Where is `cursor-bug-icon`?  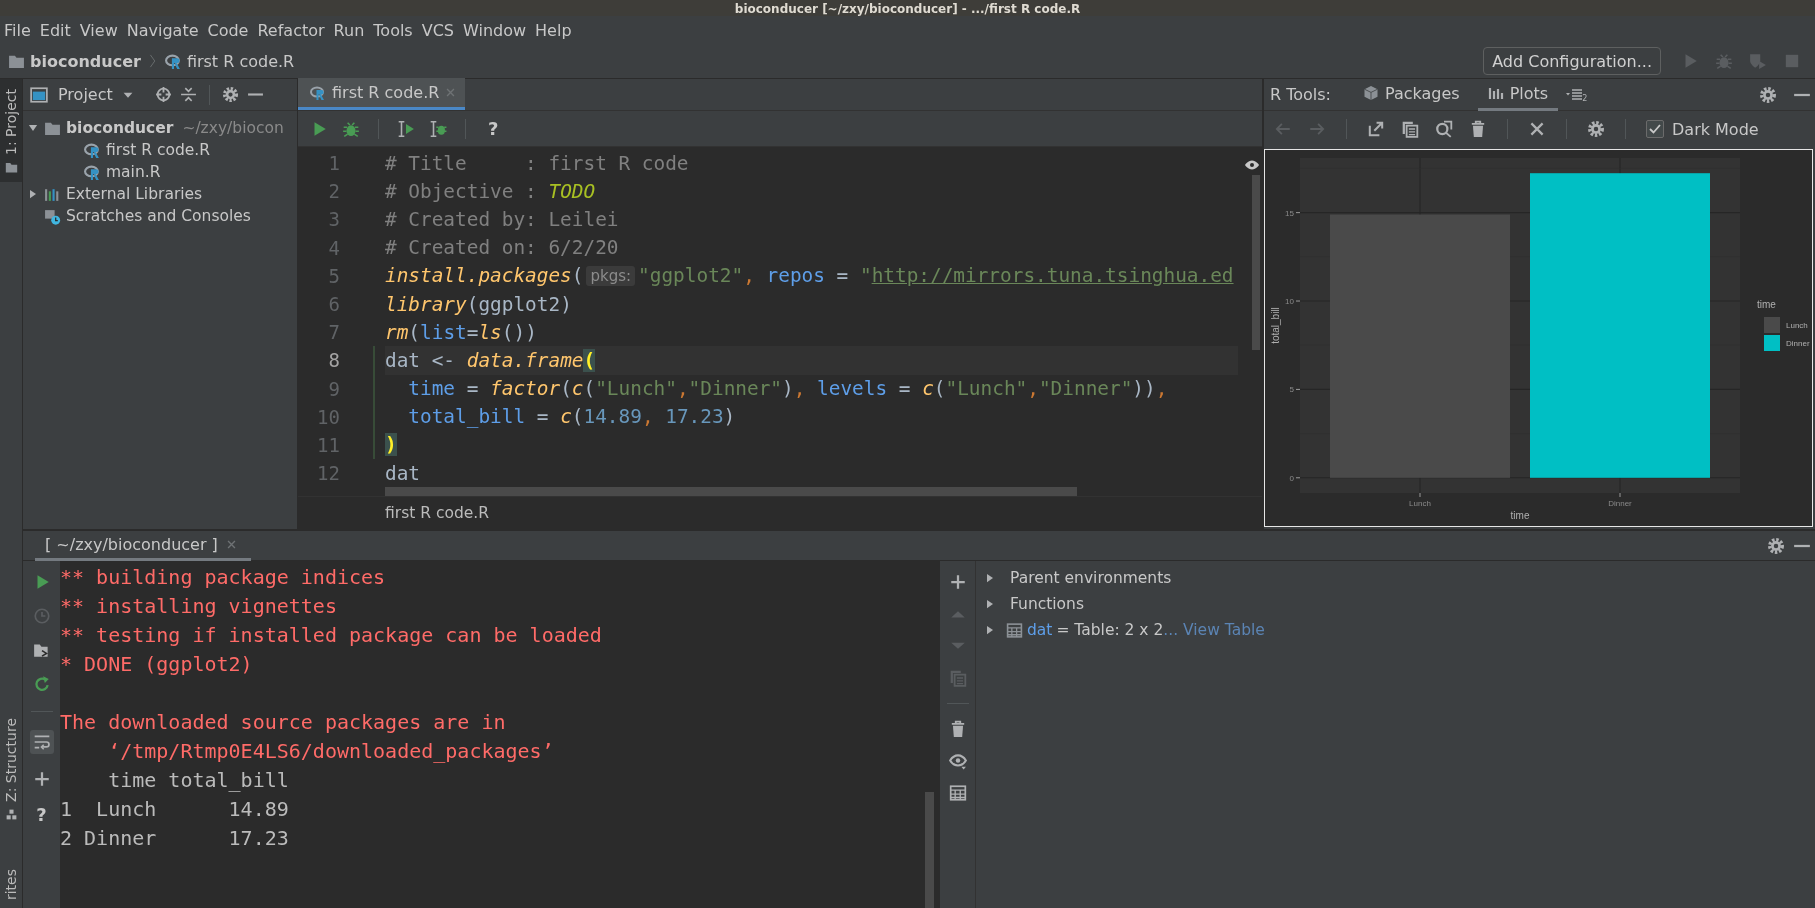
cursor-bug-icon is located at coordinates (438, 128).